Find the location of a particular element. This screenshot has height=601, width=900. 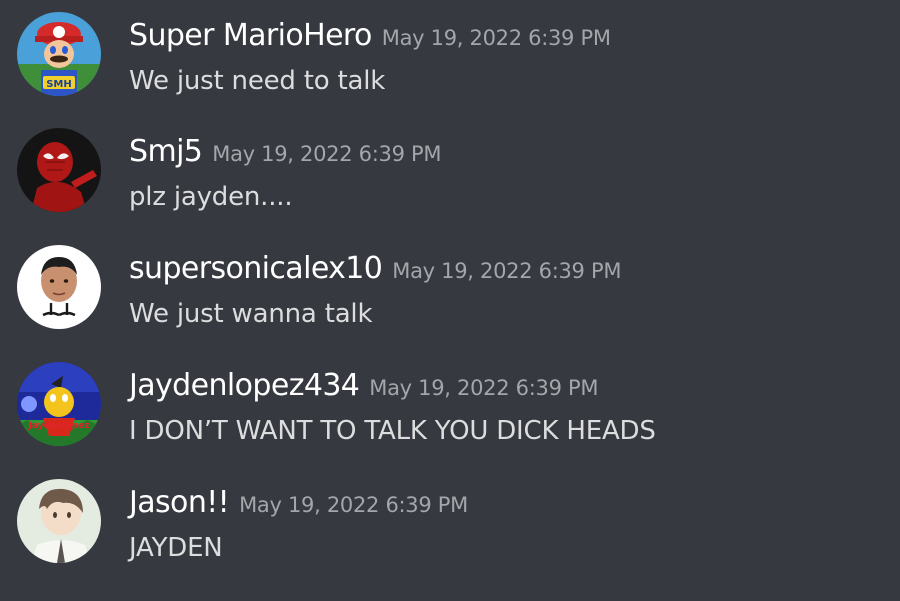

username: Jason!! is located at coordinates (179, 502).